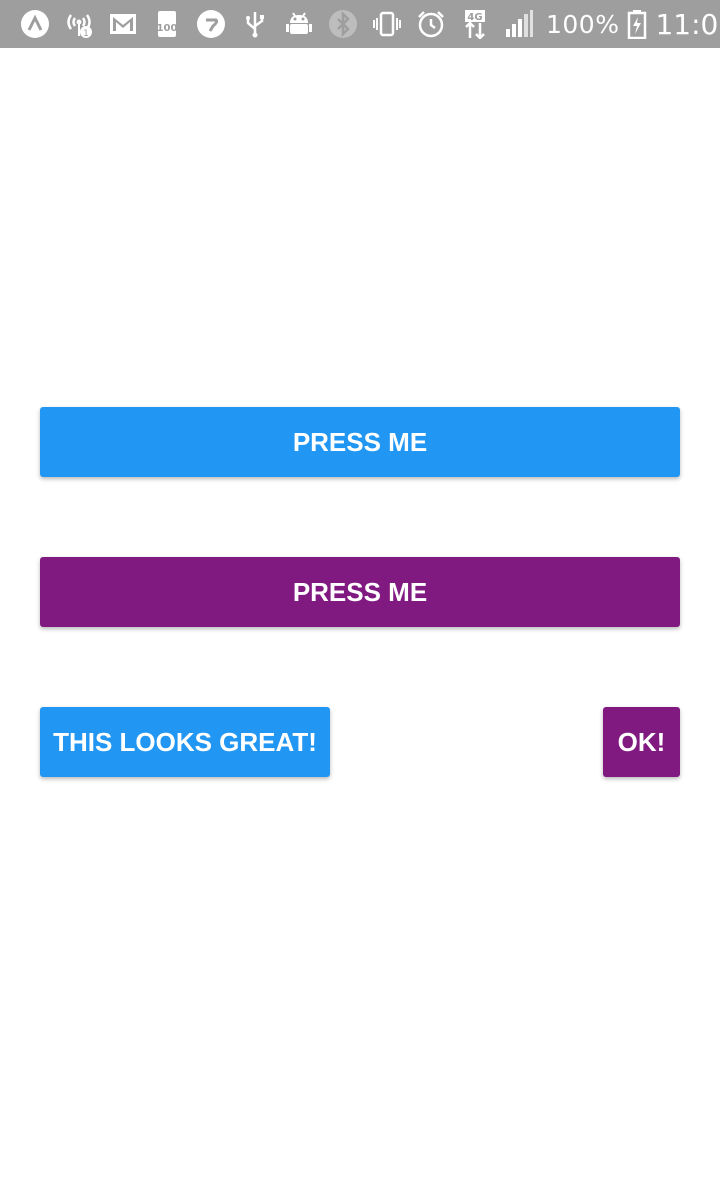  I want to click on svg-text: 4G, so click(474, 17).